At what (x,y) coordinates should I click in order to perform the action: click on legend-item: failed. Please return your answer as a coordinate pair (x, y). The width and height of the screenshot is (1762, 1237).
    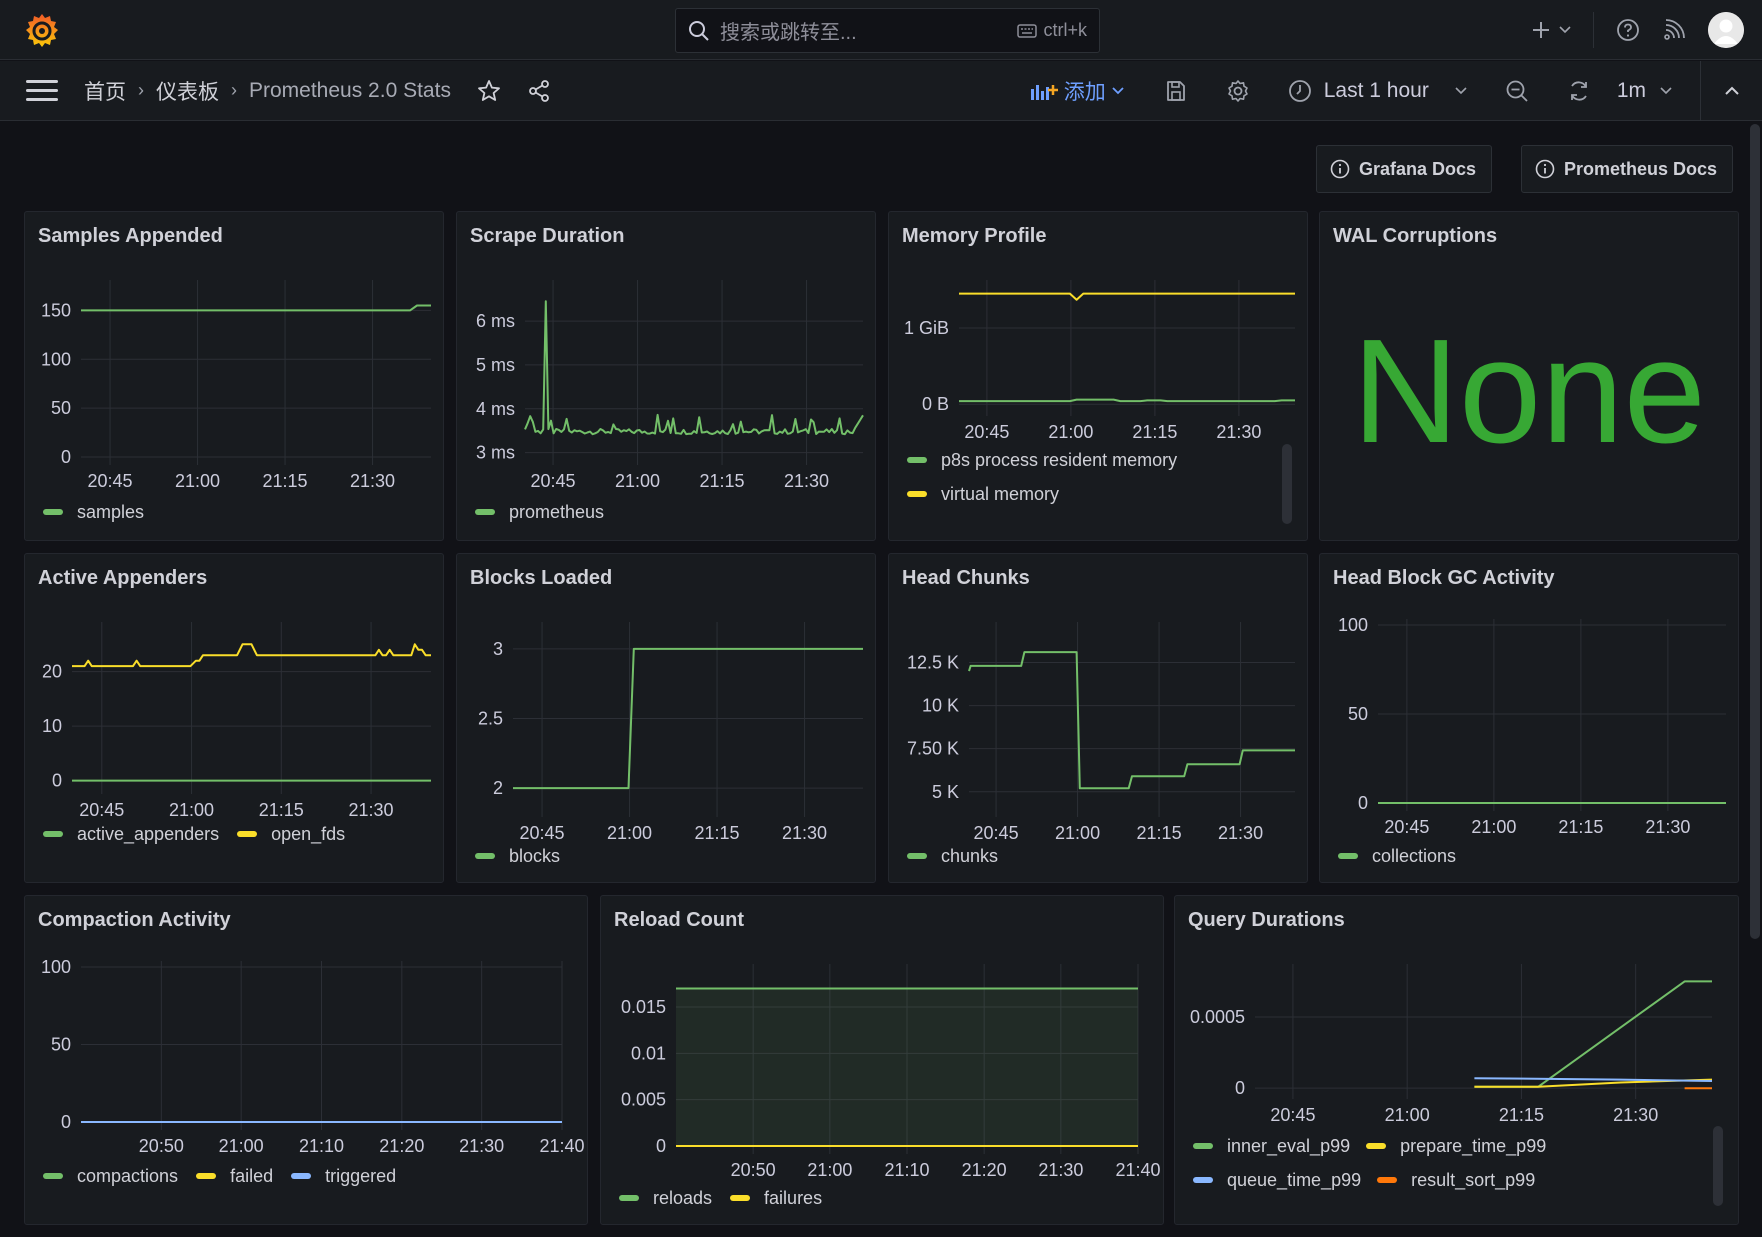
    Looking at the image, I should click on (234, 1176).